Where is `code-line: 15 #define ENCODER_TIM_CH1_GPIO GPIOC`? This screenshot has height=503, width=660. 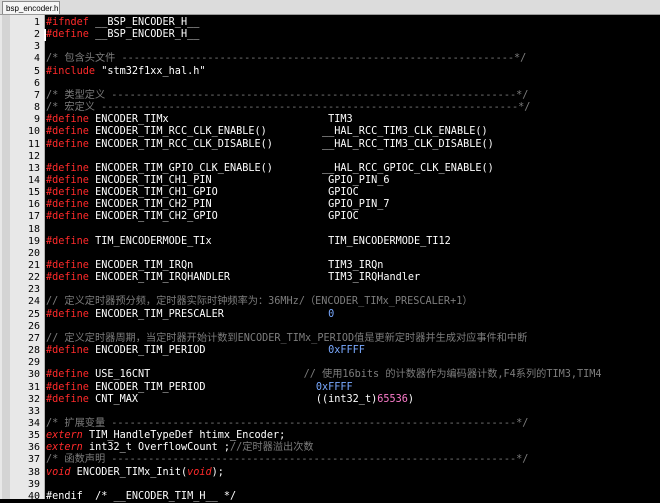
code-line: 15 #define ENCODER_TIM_CH1_GPIO GPIOC is located at coordinates (330, 193).